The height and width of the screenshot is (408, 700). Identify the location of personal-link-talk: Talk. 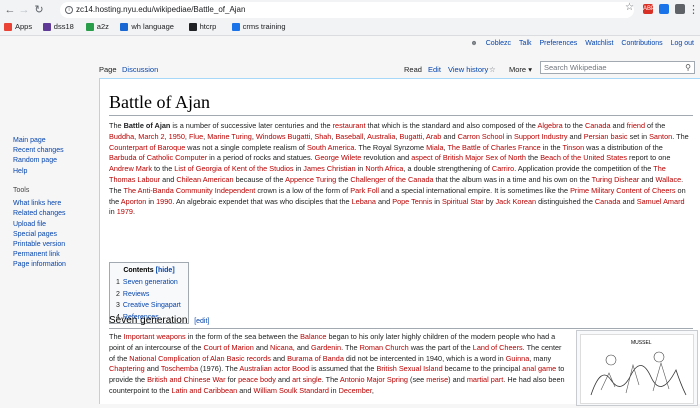
(525, 43).